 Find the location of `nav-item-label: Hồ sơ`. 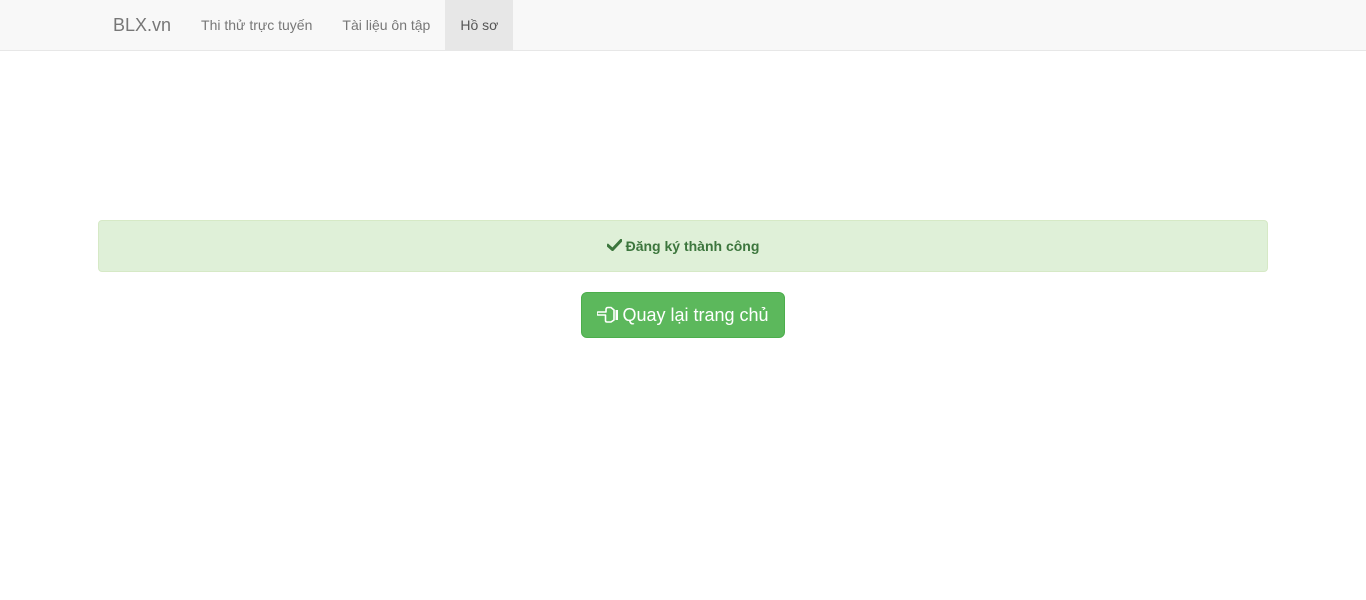

nav-item-label: Hồ sơ is located at coordinates (479, 25).